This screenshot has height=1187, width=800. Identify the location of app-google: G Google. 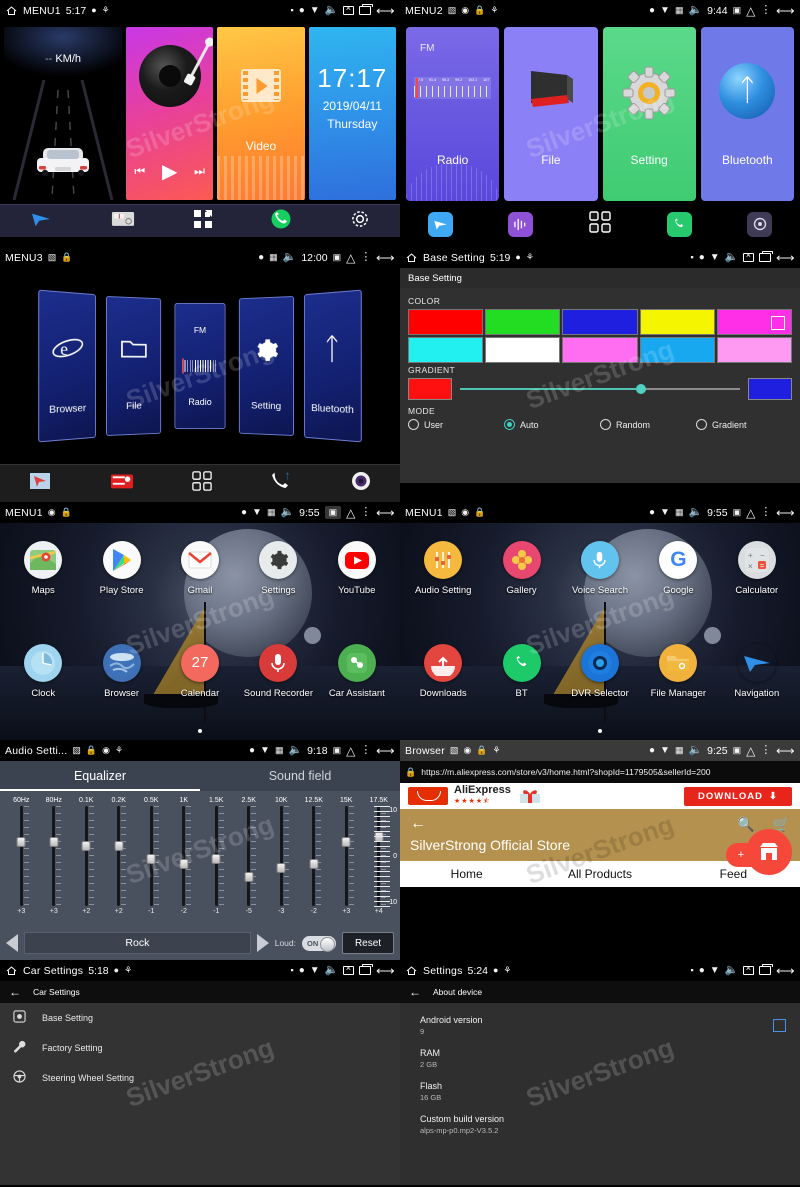
(678, 586).